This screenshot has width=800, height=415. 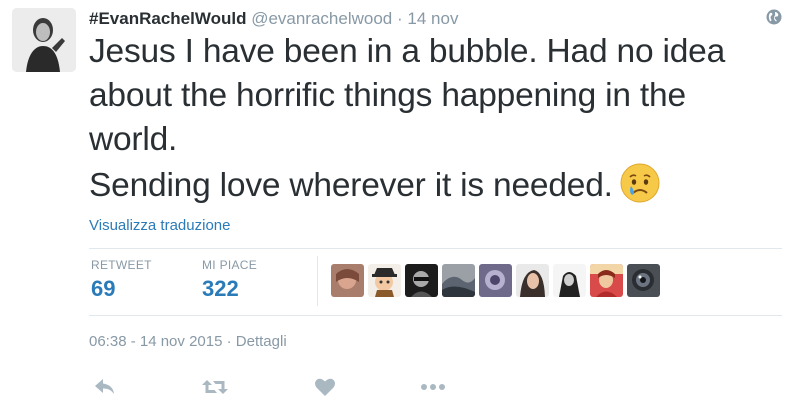 I want to click on timestamp: 06:38 - 14 nov 2015, so click(x=156, y=341).